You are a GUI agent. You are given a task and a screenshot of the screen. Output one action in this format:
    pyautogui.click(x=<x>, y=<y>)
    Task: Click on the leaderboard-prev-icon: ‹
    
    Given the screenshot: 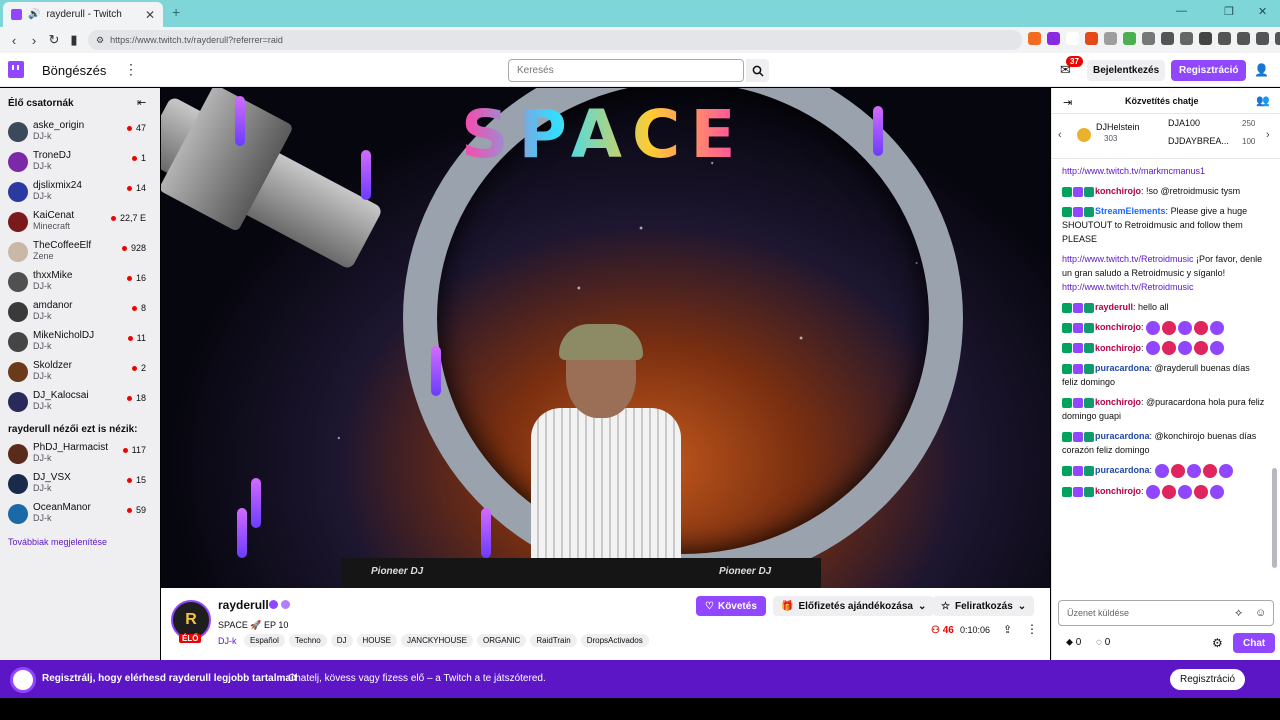 What is the action you would take?
    pyautogui.click(x=1060, y=135)
    